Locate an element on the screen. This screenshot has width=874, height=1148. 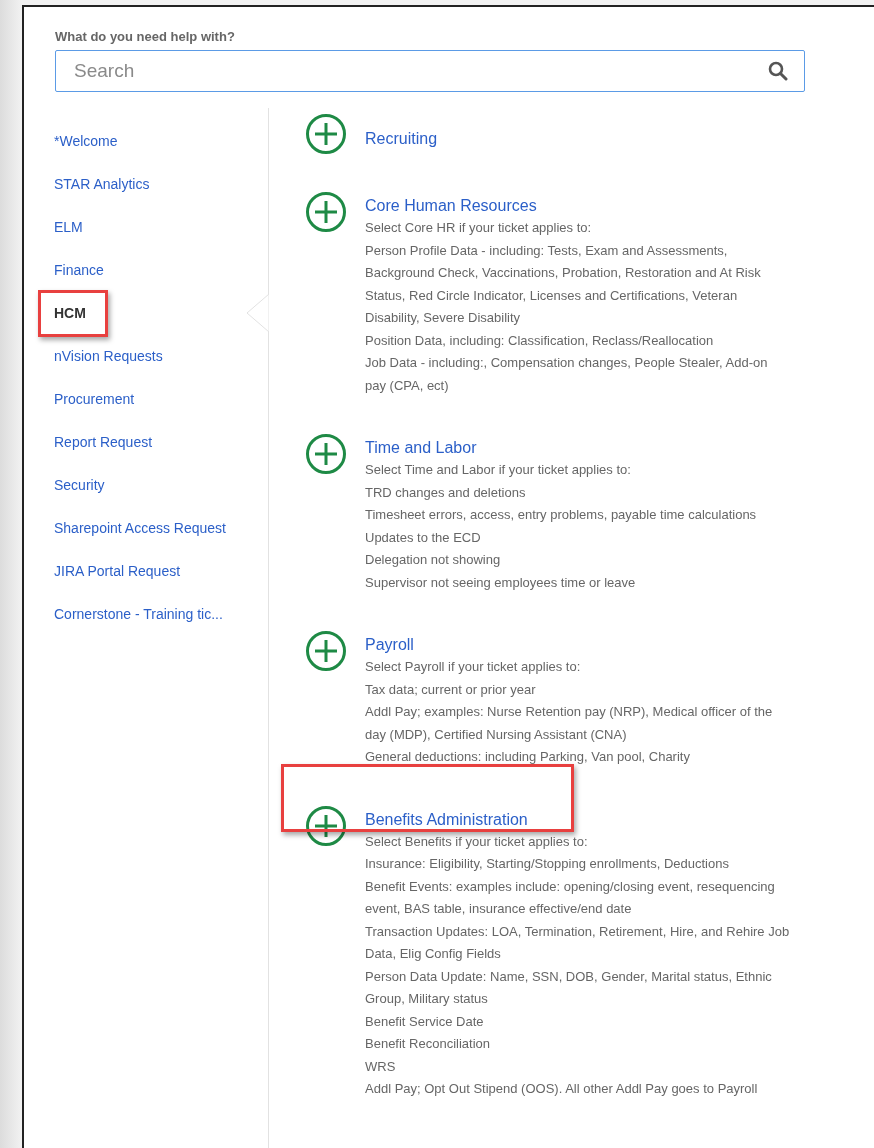
search-field: Search is located at coordinates (430, 71).